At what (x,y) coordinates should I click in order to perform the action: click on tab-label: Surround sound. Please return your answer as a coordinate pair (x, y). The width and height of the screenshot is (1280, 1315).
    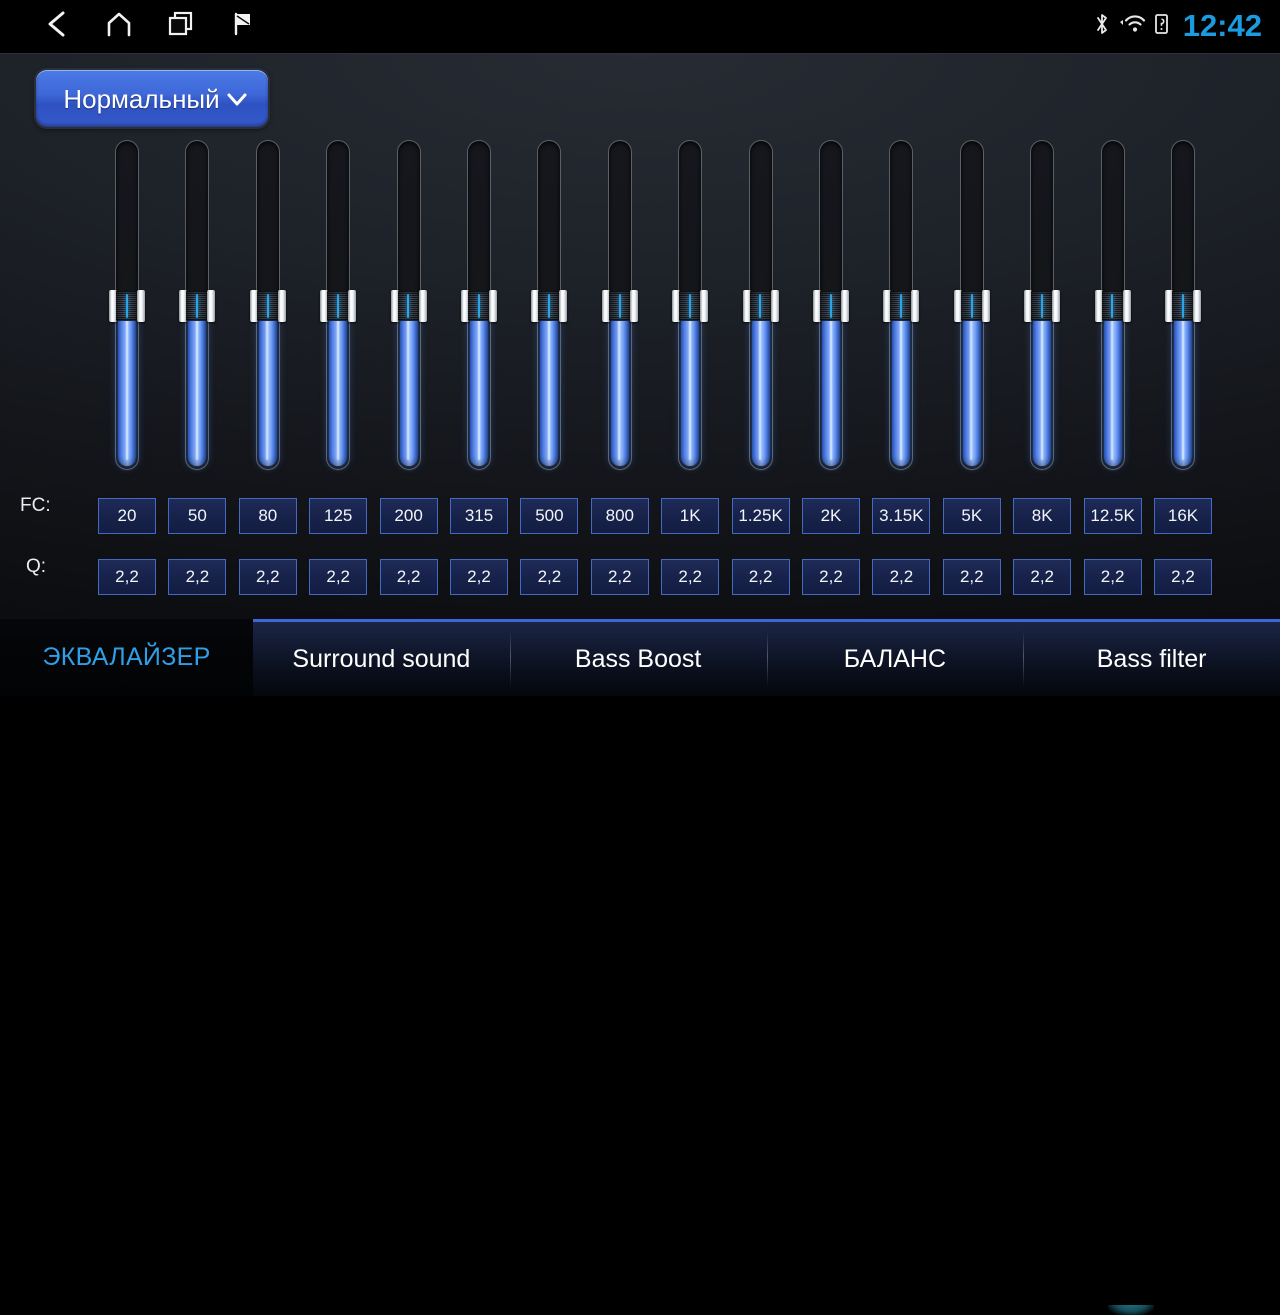
    Looking at the image, I should click on (381, 658).